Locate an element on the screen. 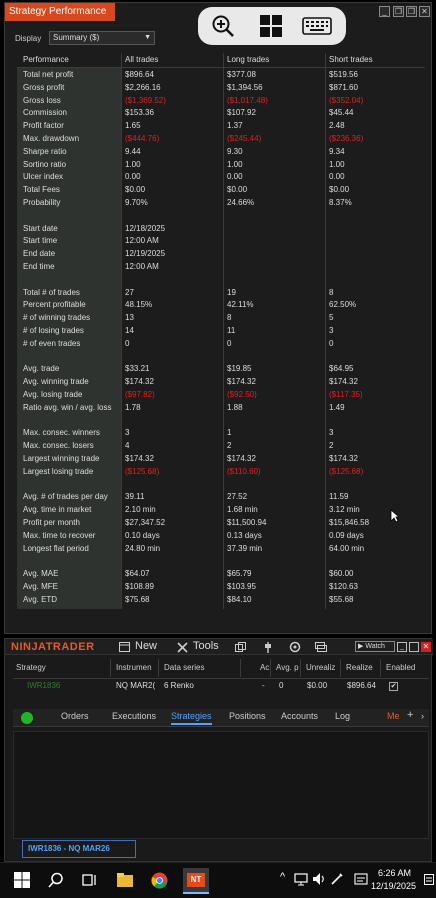 The image size is (436, 898). tab-positions: Positions is located at coordinates (247, 716).